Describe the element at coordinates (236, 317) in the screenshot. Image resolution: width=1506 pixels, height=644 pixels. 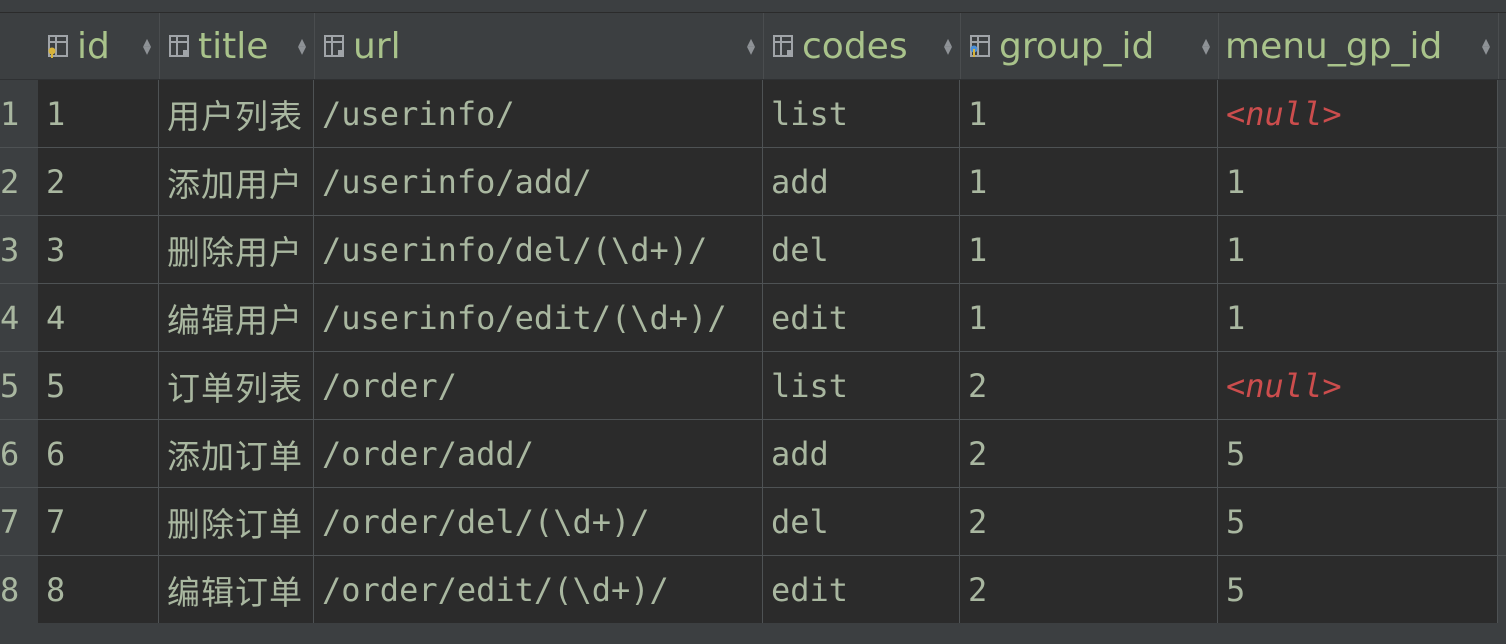
I see `cell-title: 编辑用户` at that location.